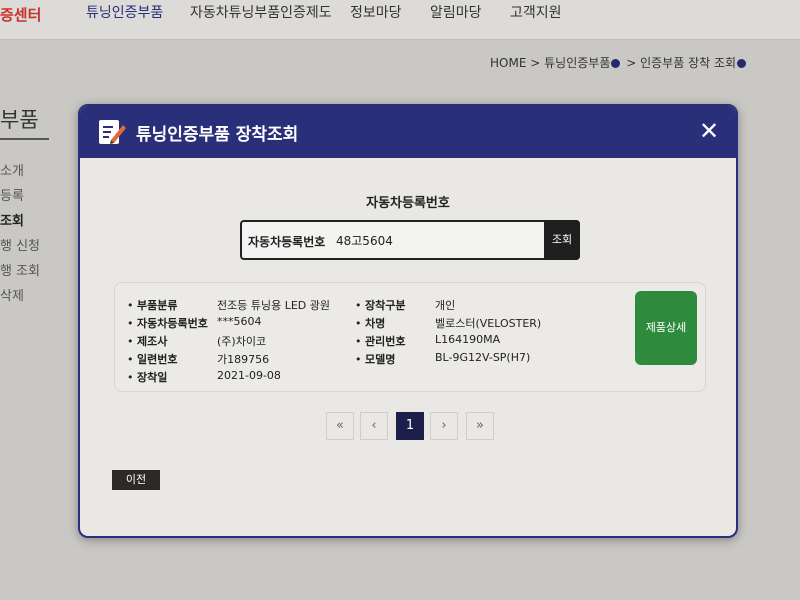 The height and width of the screenshot is (600, 800). What do you see at coordinates (194, 323) in the screenshot?
I see `field-vehicle-number: 자동차등록번호***5604` at bounding box center [194, 323].